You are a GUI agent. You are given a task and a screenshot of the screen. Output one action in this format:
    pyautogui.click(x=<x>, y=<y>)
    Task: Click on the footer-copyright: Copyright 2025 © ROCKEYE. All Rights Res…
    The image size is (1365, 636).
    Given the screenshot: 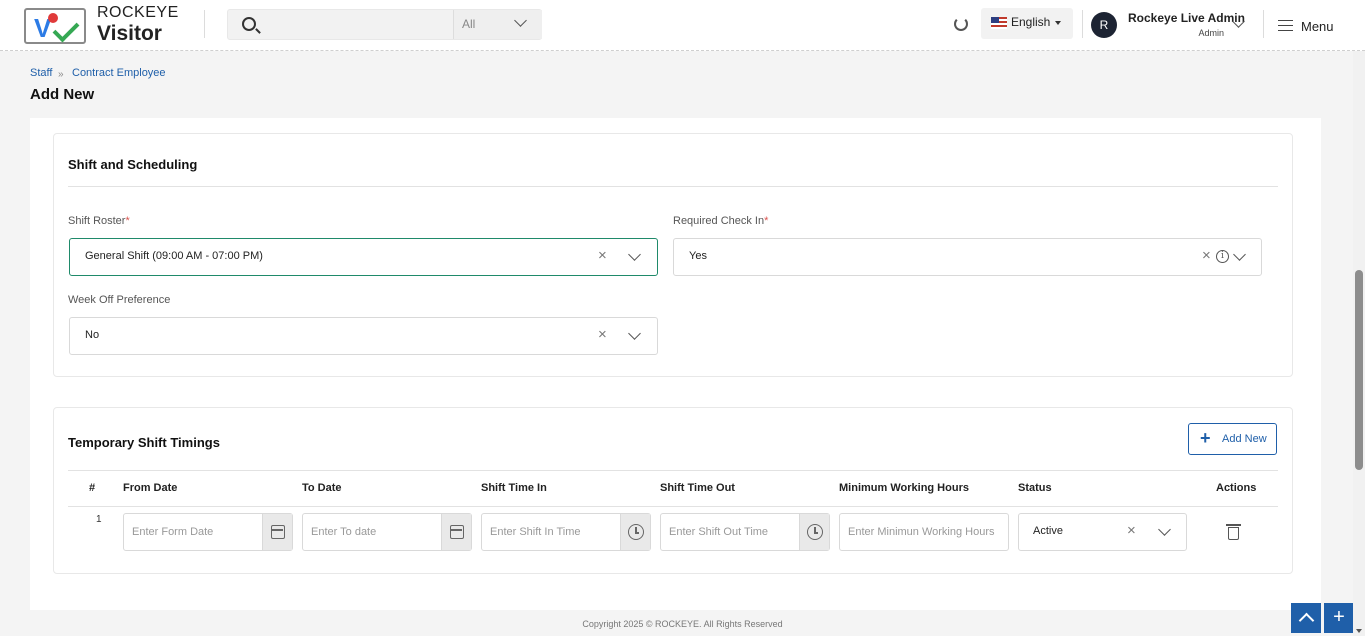 What is the action you would take?
    pyautogui.click(x=682, y=624)
    